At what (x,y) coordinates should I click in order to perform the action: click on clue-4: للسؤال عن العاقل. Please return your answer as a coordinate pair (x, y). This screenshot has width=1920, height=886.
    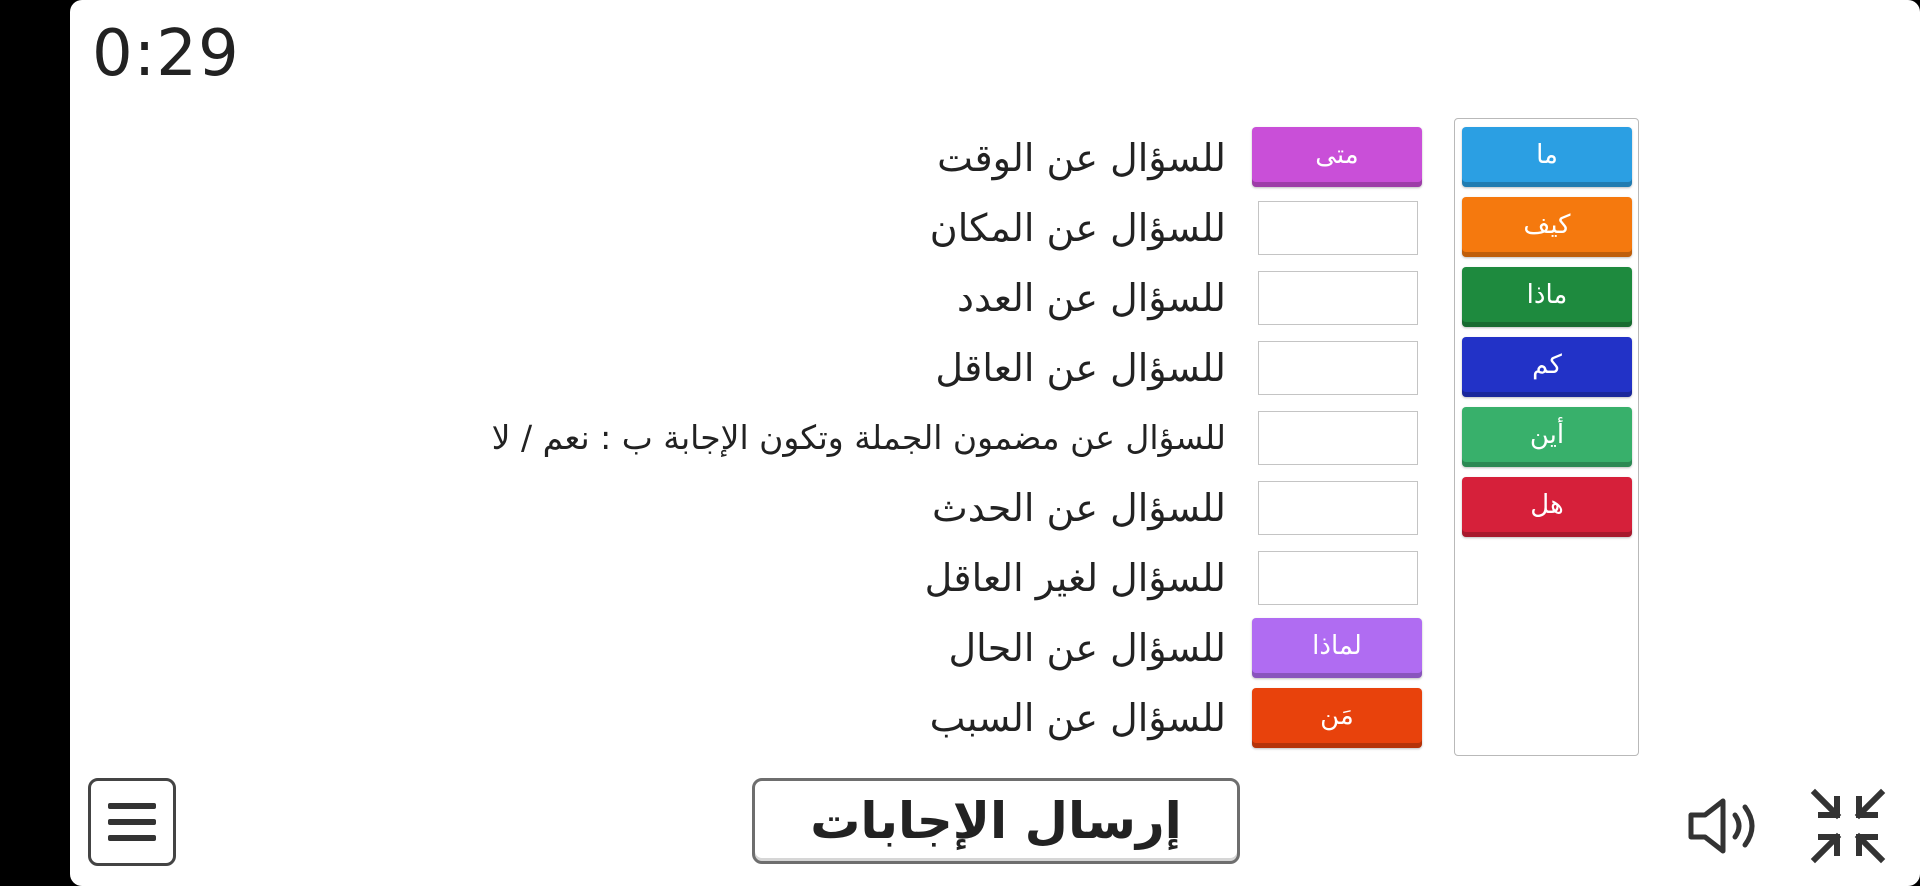
    Looking at the image, I should click on (1080, 368).